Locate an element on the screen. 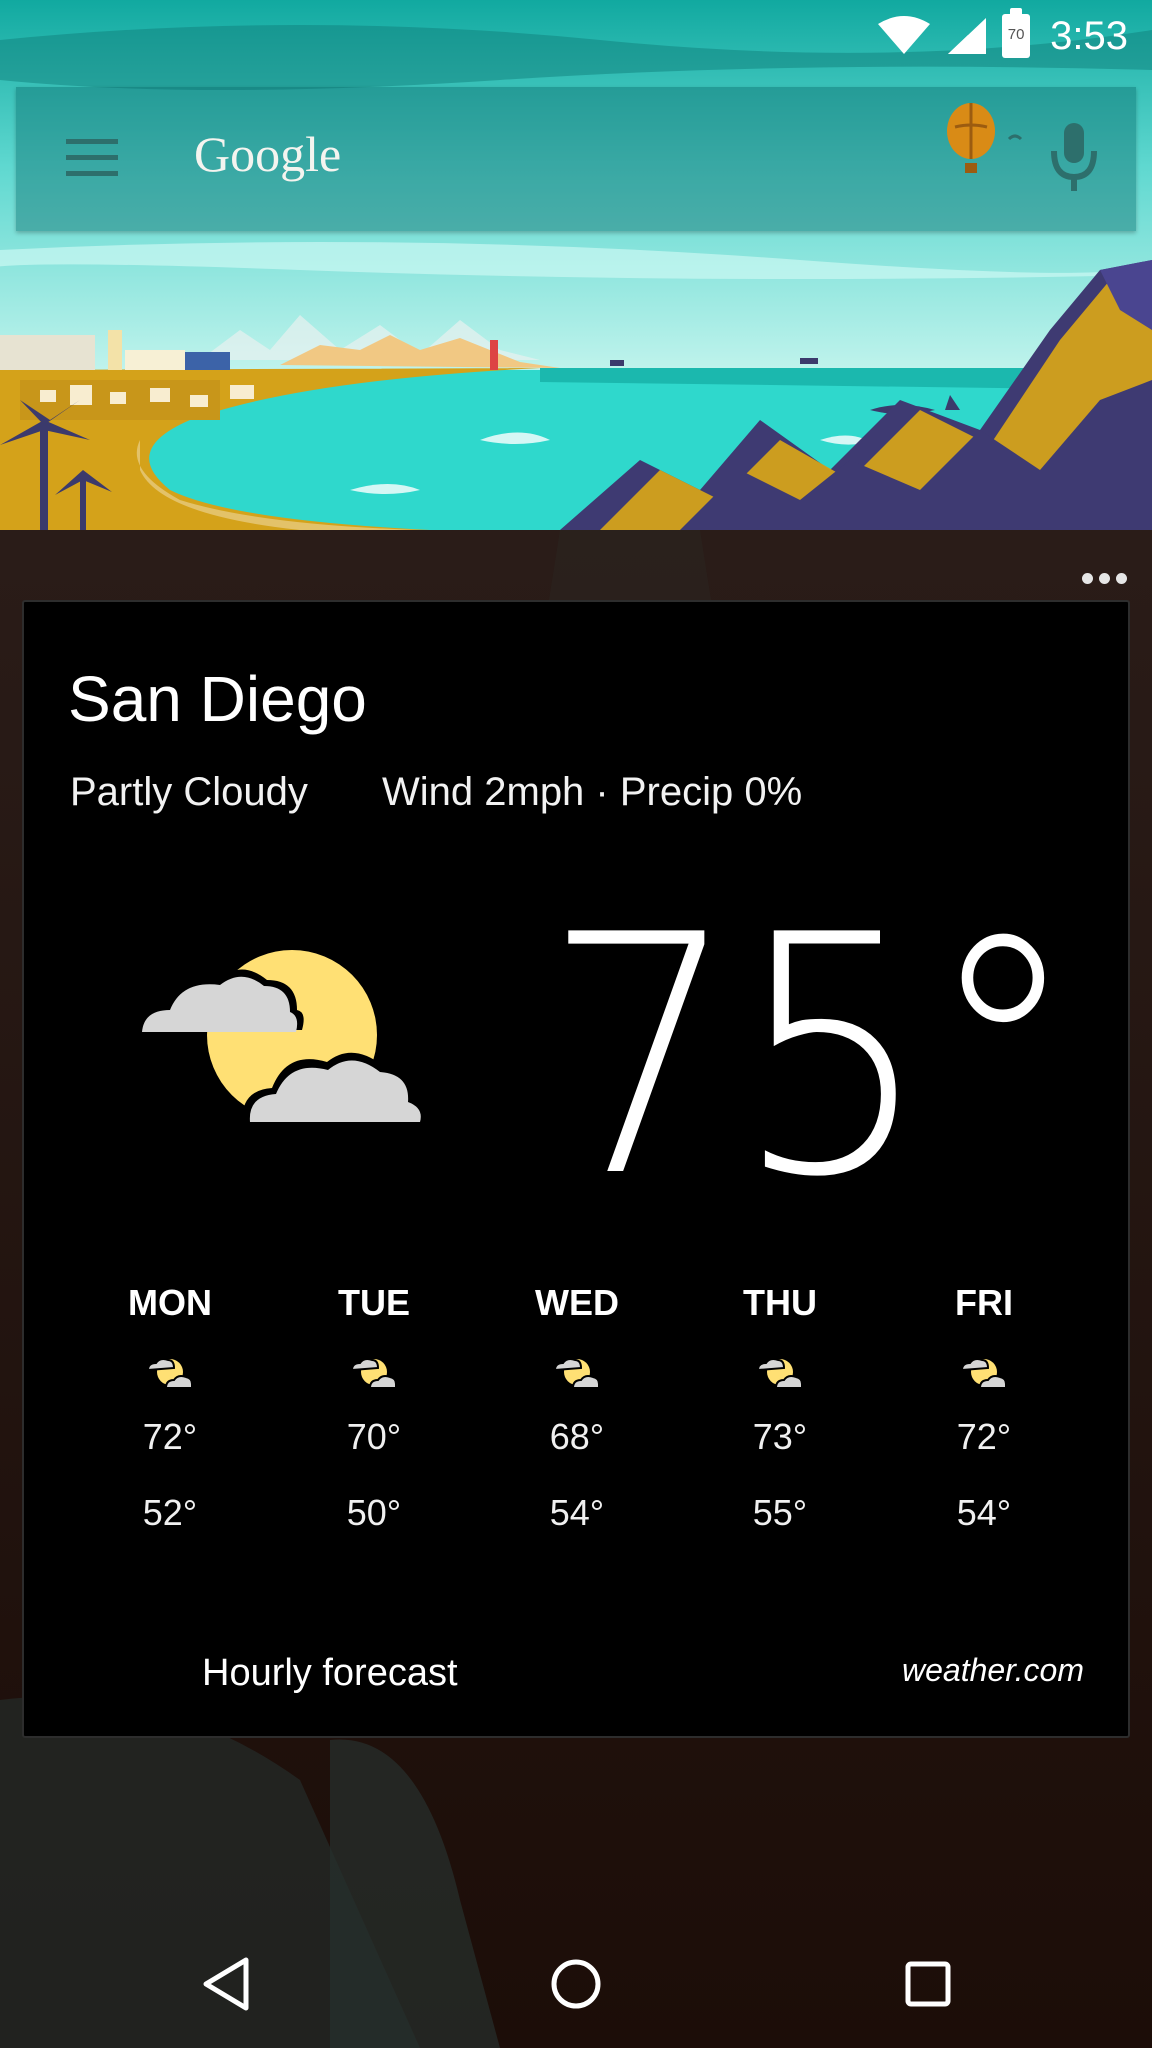  battery-level: 70 is located at coordinates (1016, 34).